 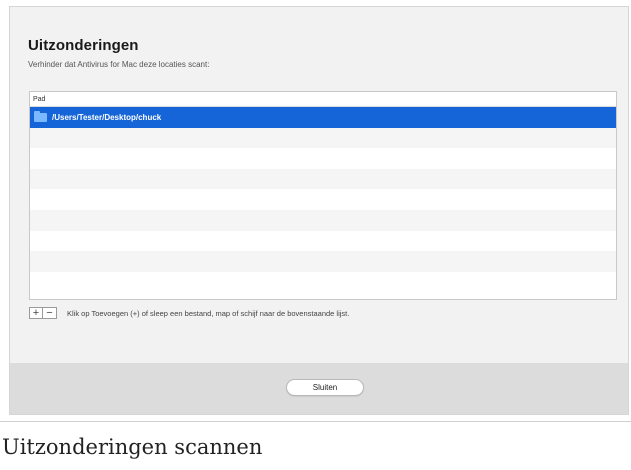 I want to click on page-caption: Uitzonderingen scannen, so click(x=132, y=447).